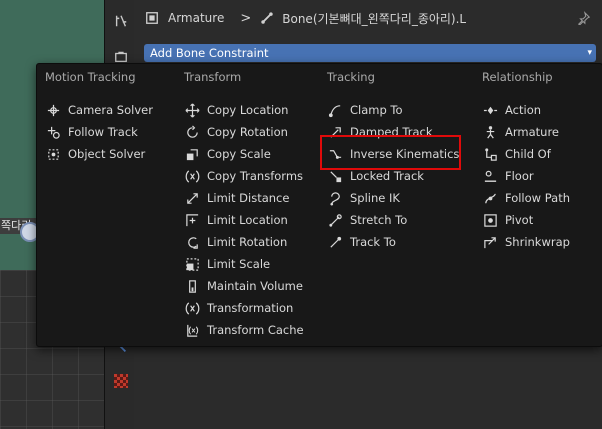 This screenshot has height=429, width=602. Describe the element at coordinates (192, 110) in the screenshot. I see `copy-location-icon` at that location.